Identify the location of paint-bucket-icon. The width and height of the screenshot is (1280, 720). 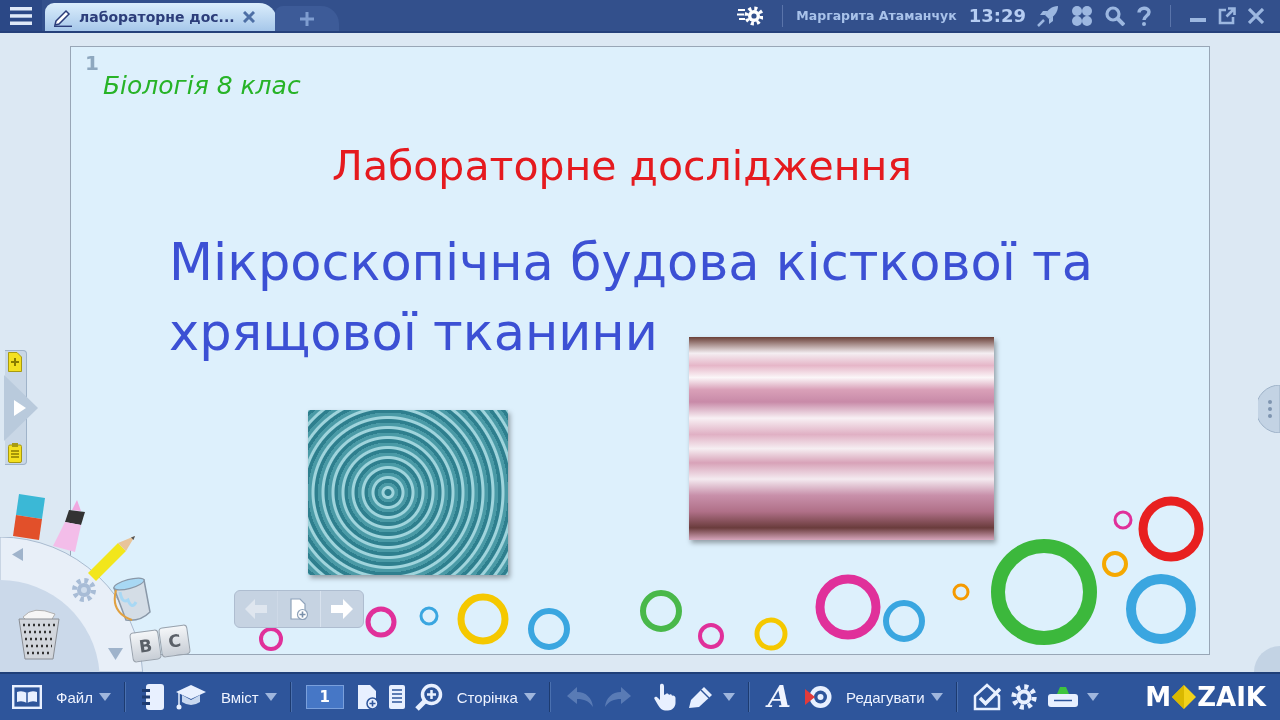
(132, 600).